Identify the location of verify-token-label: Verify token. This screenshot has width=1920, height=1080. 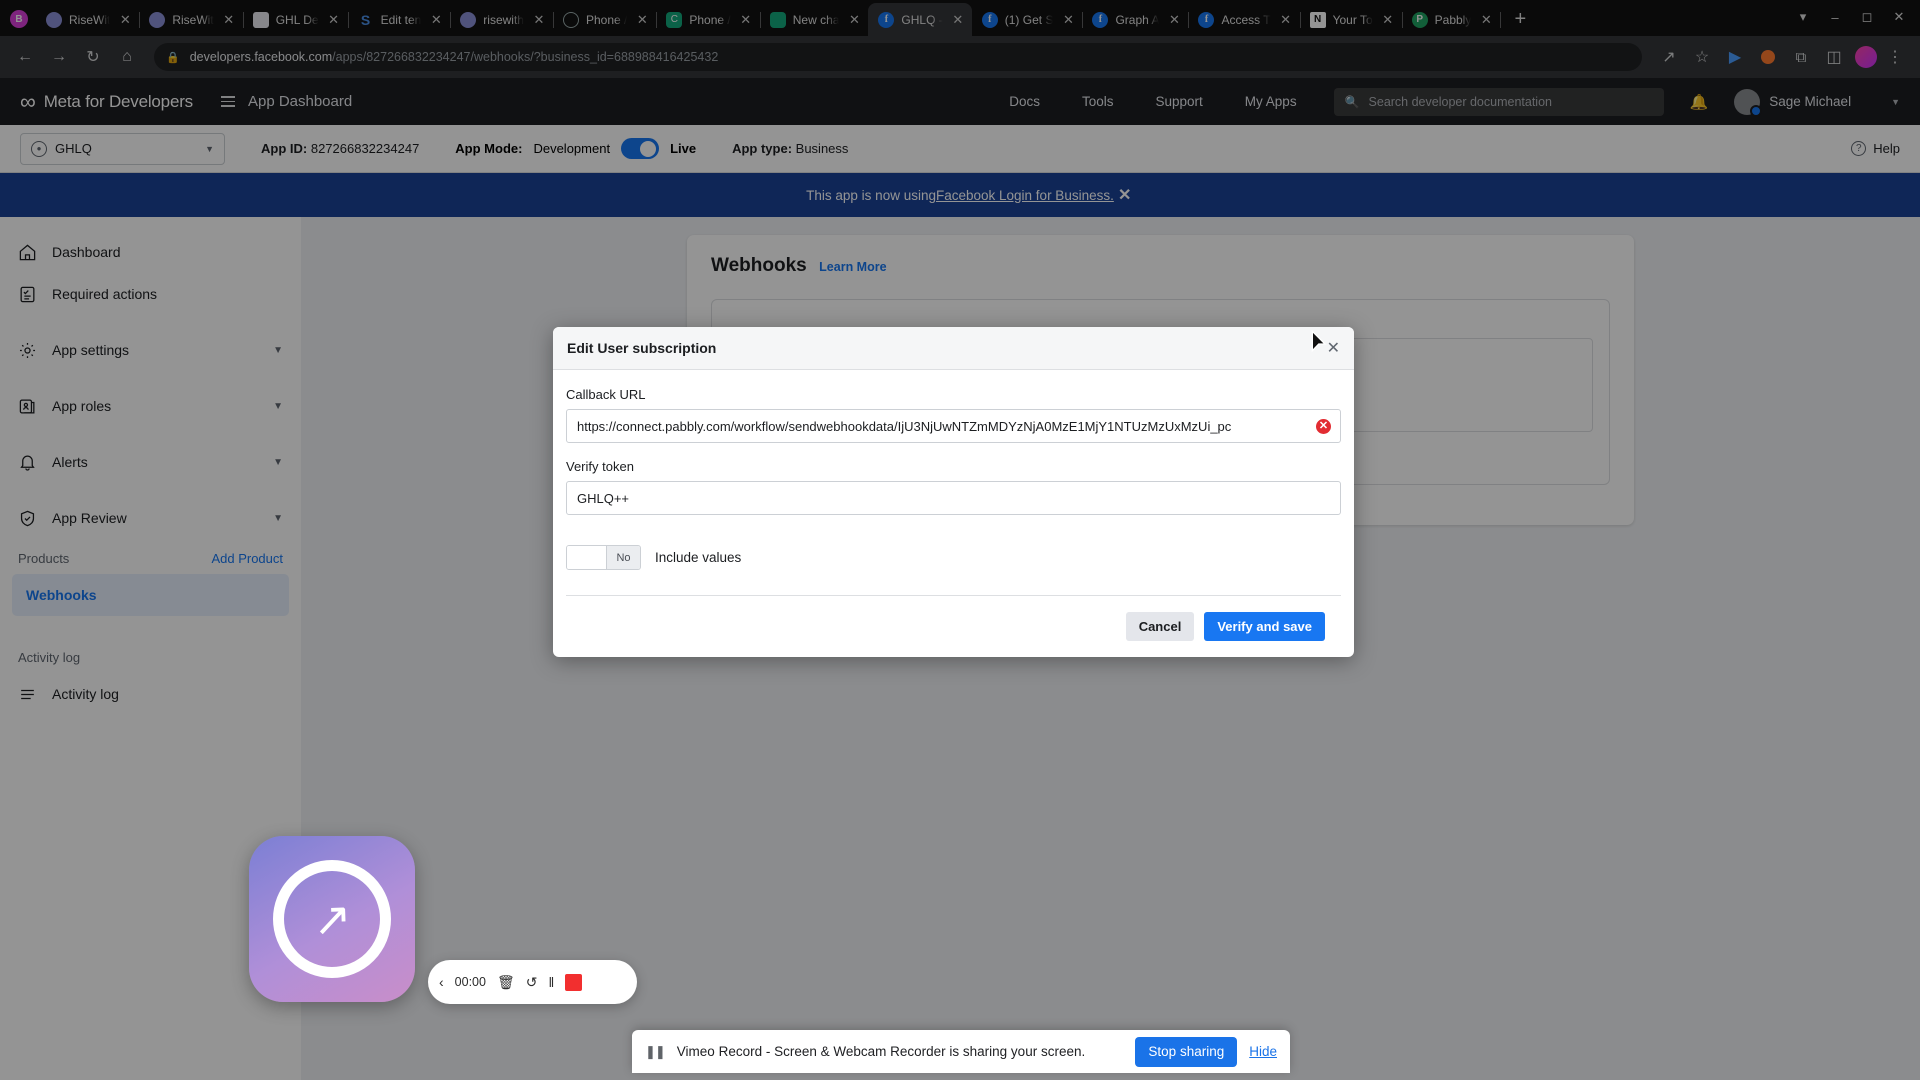
(600, 466).